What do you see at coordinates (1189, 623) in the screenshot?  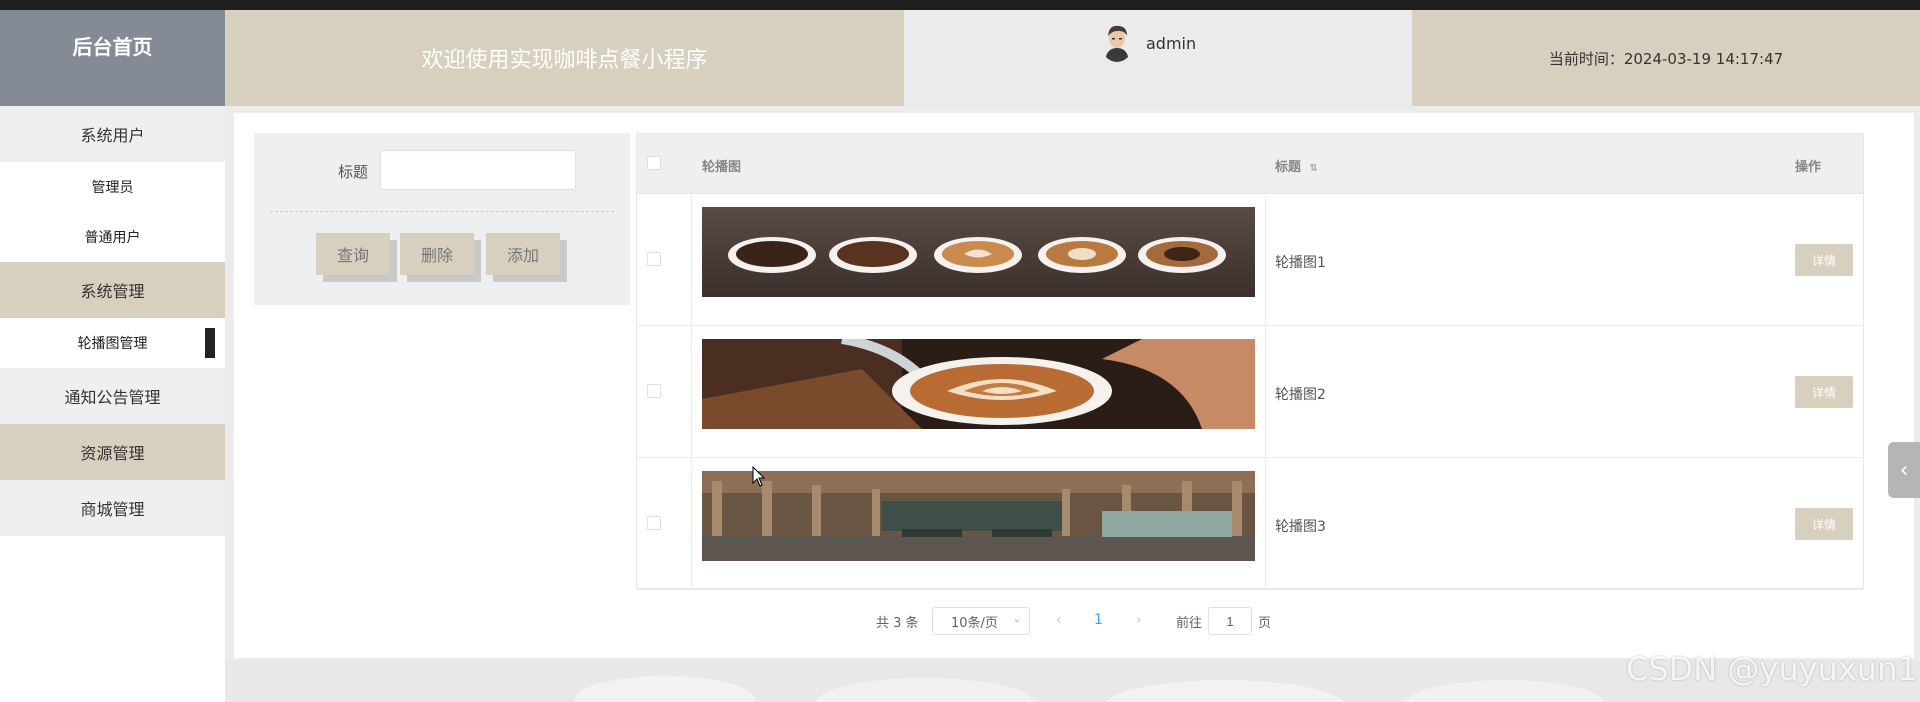 I see `goto-prefix: 前往` at bounding box center [1189, 623].